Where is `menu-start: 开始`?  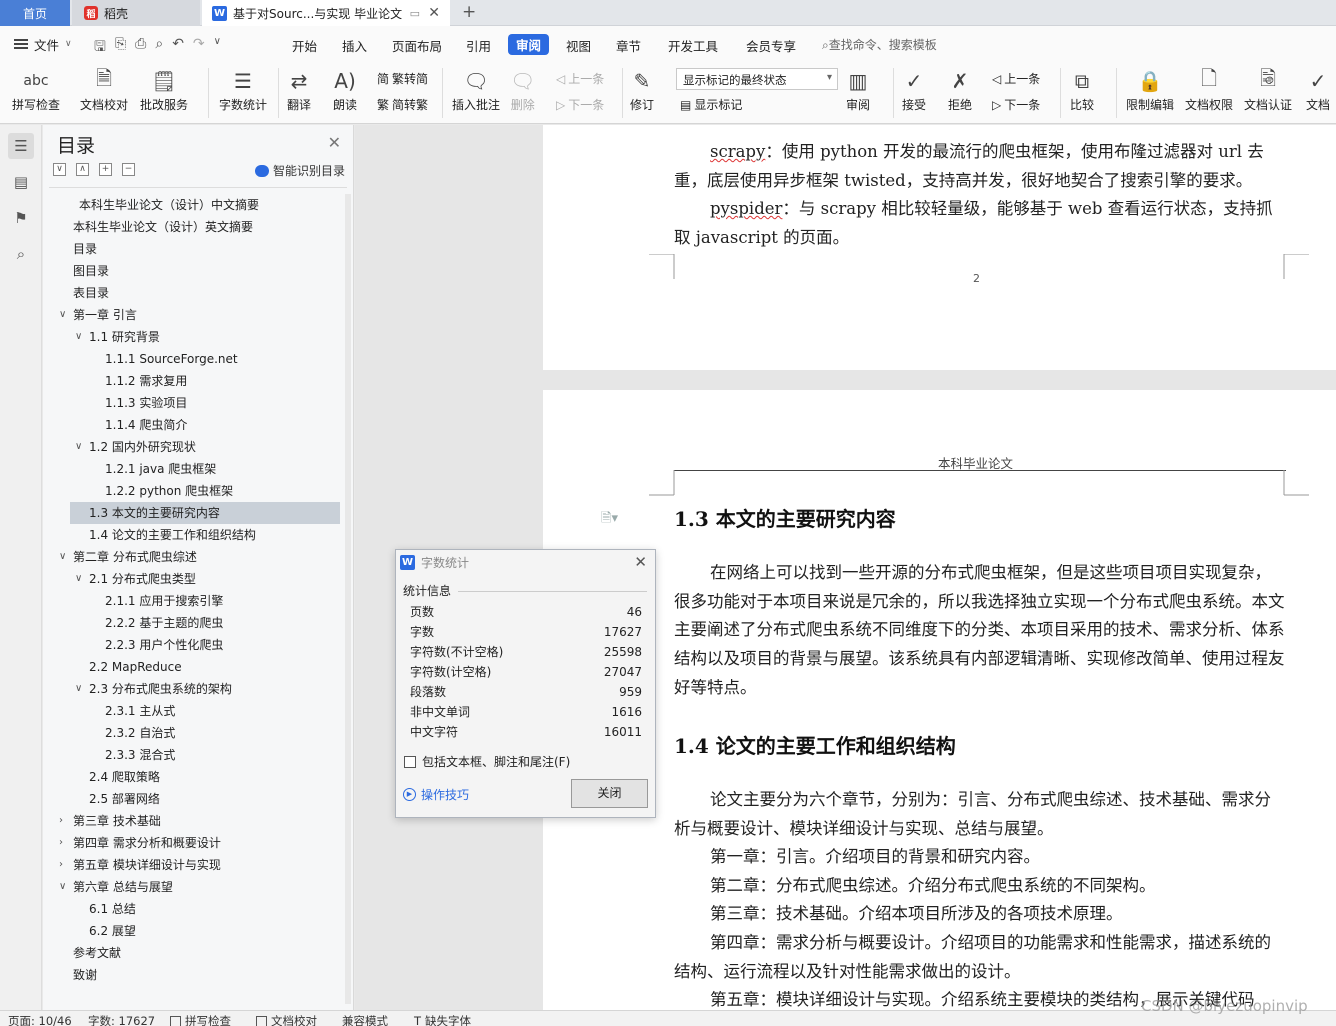
menu-start: 开始 is located at coordinates (304, 45).